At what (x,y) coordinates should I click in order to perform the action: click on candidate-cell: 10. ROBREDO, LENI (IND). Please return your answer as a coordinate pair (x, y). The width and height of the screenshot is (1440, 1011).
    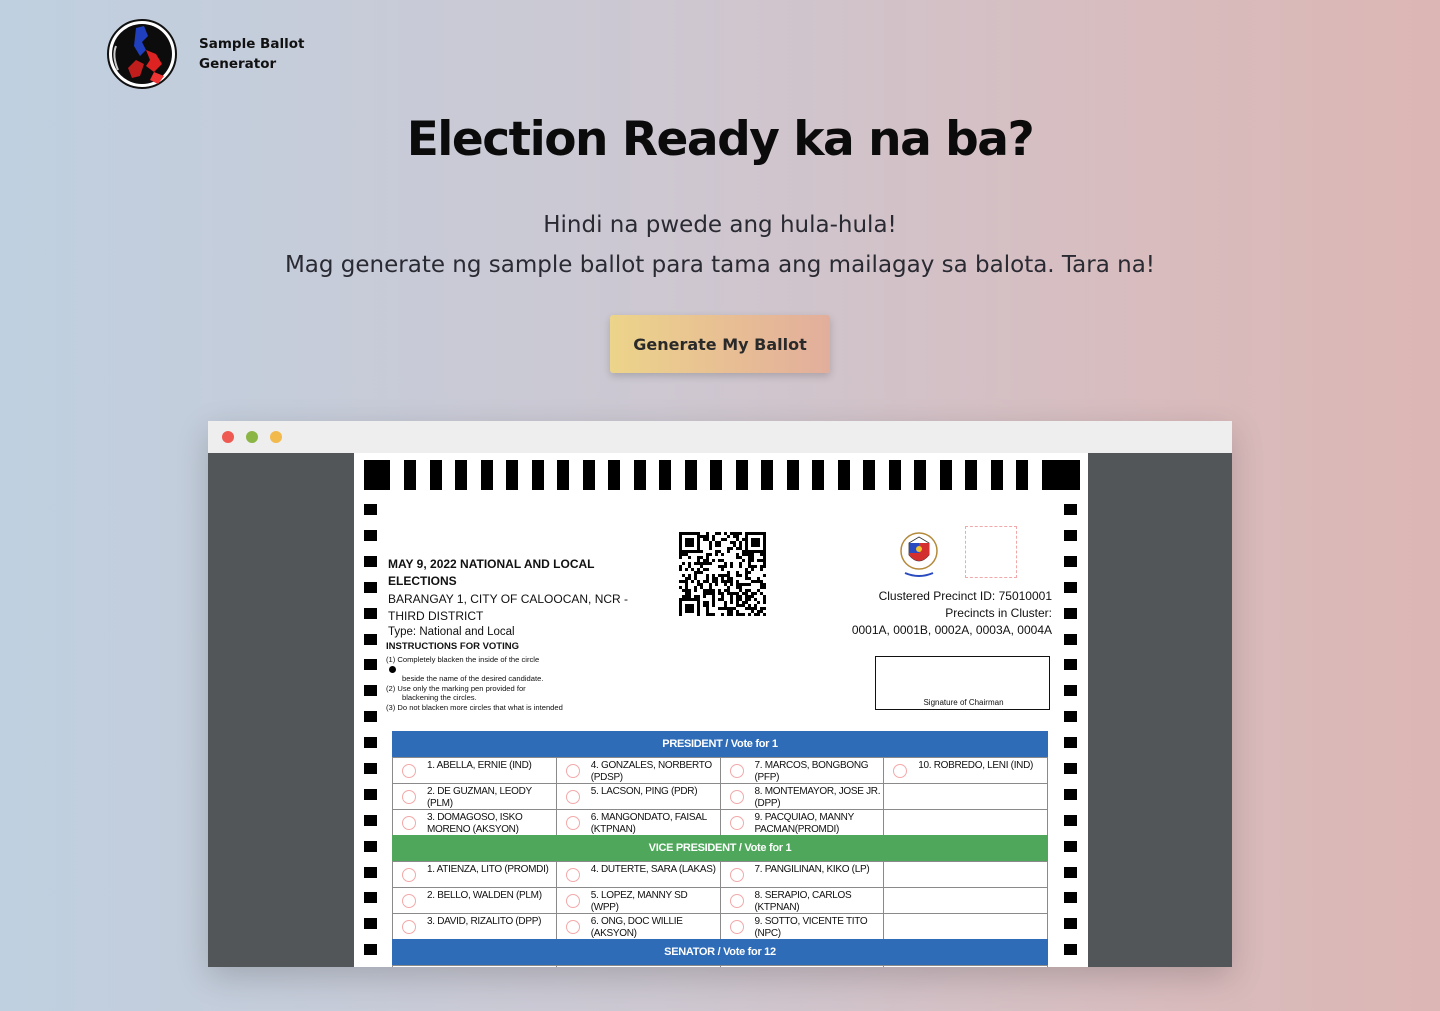
    Looking at the image, I should click on (965, 770).